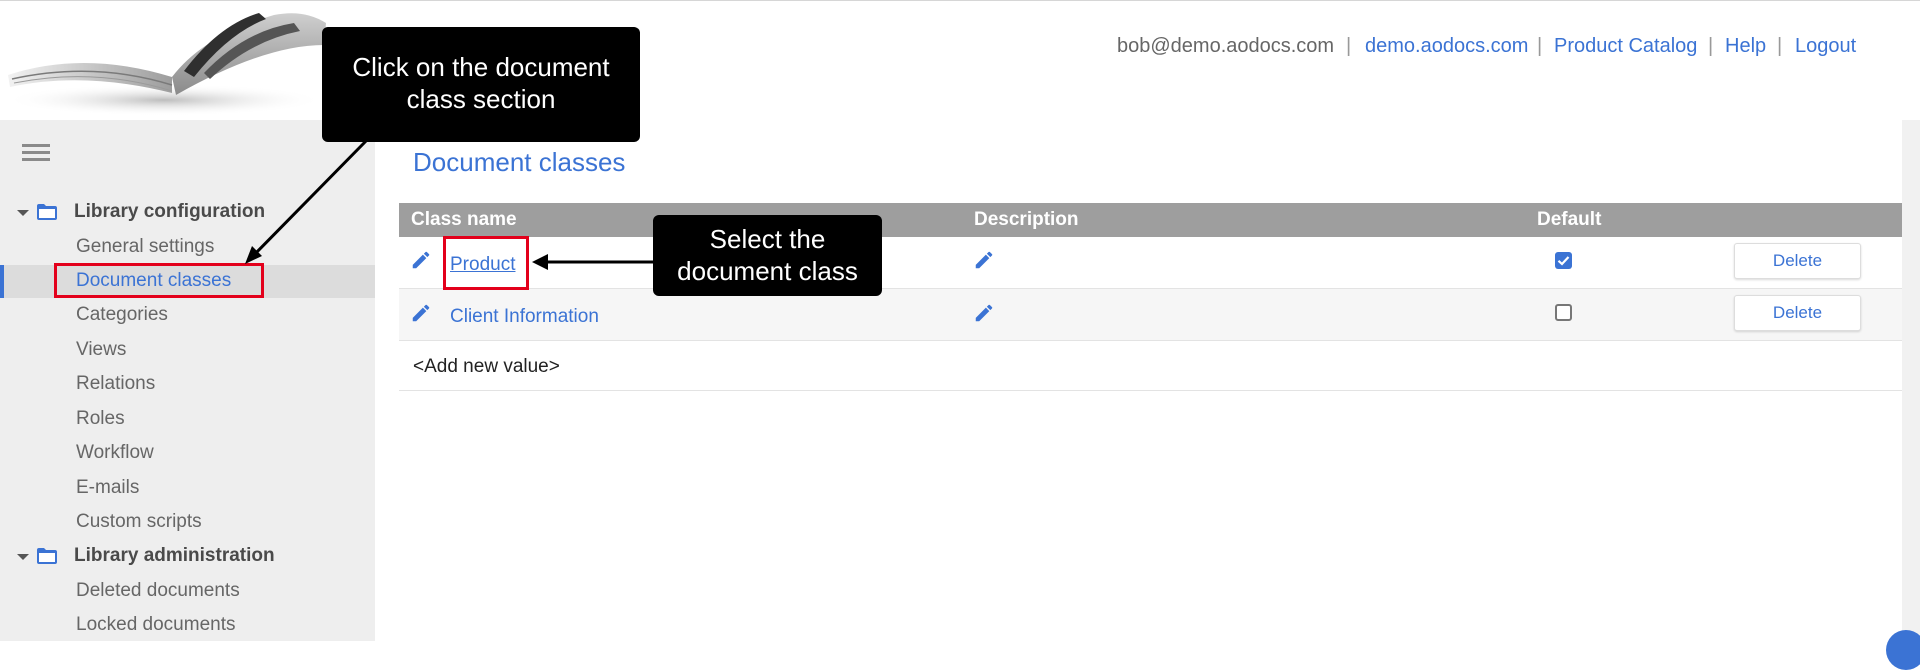 This screenshot has height=670, width=1920. I want to click on help-bubble-button, so click(1903, 650).